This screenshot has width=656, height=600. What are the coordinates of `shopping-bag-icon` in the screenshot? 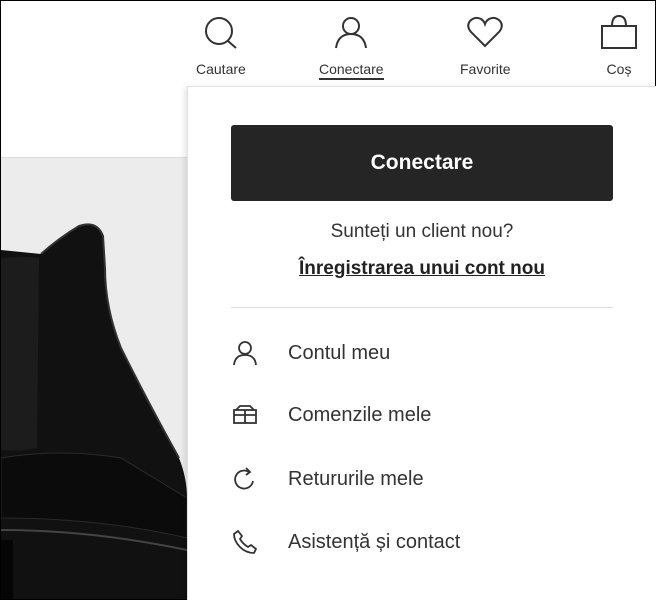 It's located at (619, 34).